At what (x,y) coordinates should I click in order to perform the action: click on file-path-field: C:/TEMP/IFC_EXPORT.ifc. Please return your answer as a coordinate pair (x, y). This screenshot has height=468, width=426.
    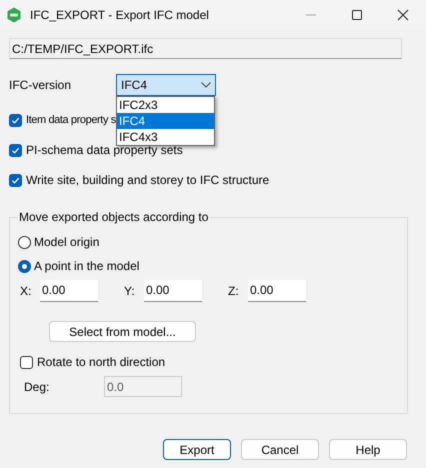
    Looking at the image, I should click on (205, 48).